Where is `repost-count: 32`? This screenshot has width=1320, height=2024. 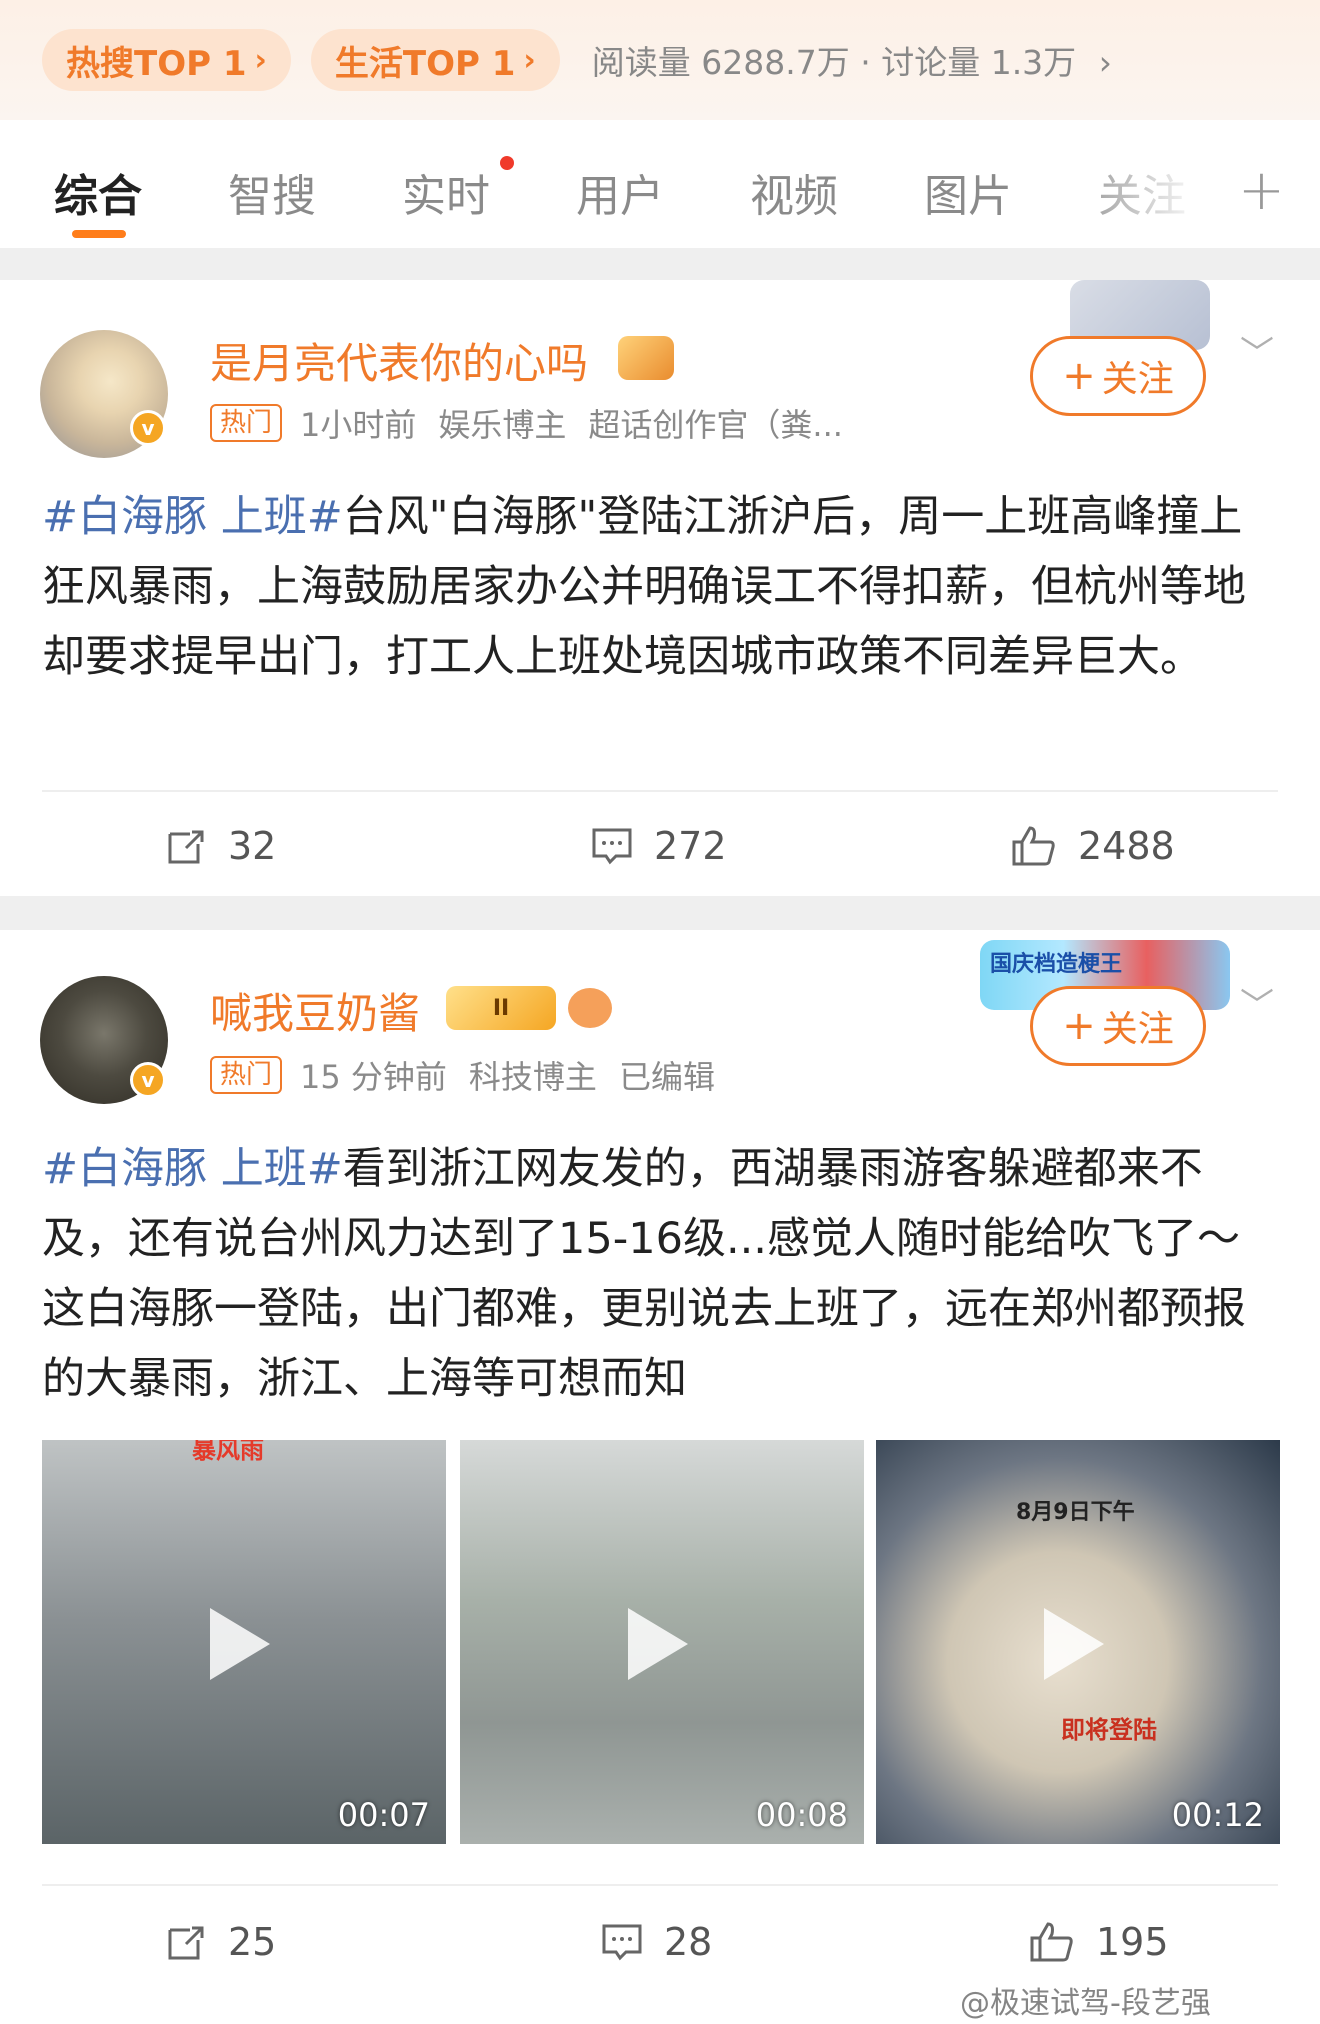
repost-count: 32 is located at coordinates (252, 846).